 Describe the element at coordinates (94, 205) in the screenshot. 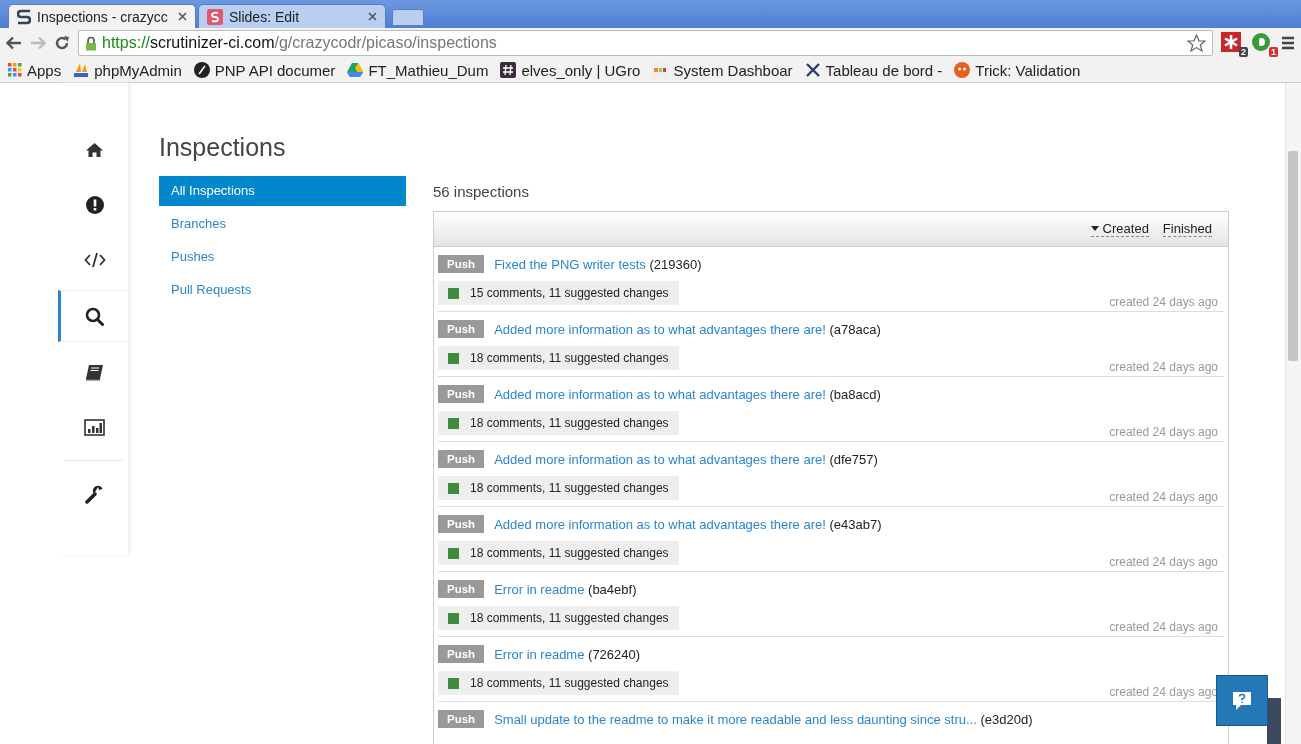

I see `alert-icon` at that location.